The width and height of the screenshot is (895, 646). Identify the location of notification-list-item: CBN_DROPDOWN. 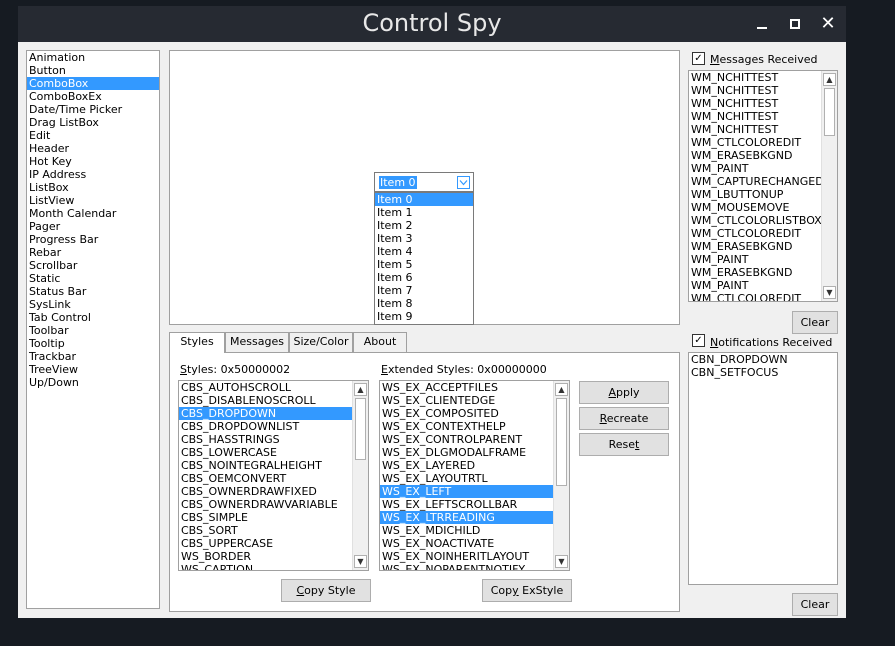
(763, 359).